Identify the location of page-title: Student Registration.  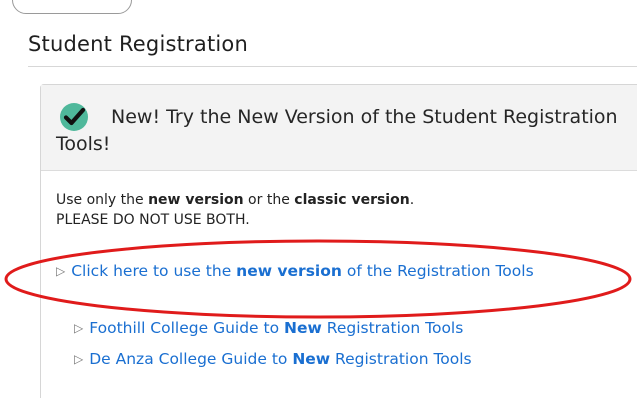
(138, 44).